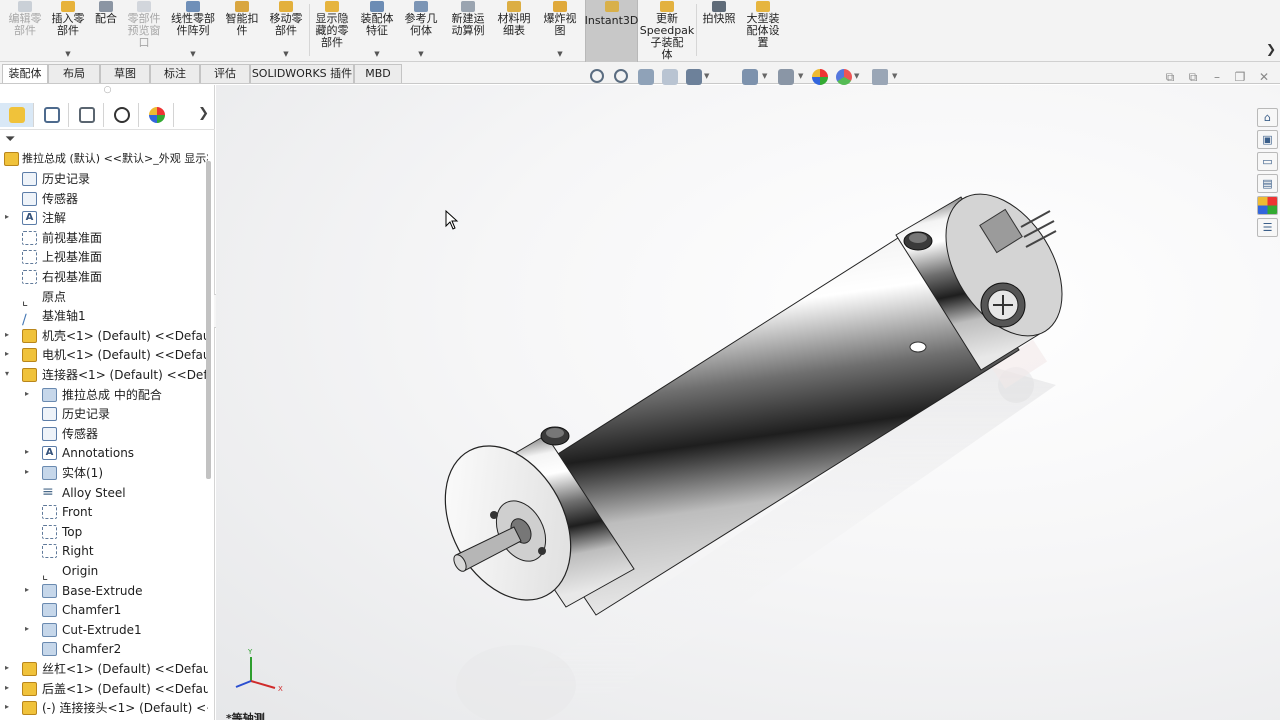 The image size is (1280, 720). What do you see at coordinates (242, 31) in the screenshot?
I see `smart-fastener-button: 智能扣 件` at bounding box center [242, 31].